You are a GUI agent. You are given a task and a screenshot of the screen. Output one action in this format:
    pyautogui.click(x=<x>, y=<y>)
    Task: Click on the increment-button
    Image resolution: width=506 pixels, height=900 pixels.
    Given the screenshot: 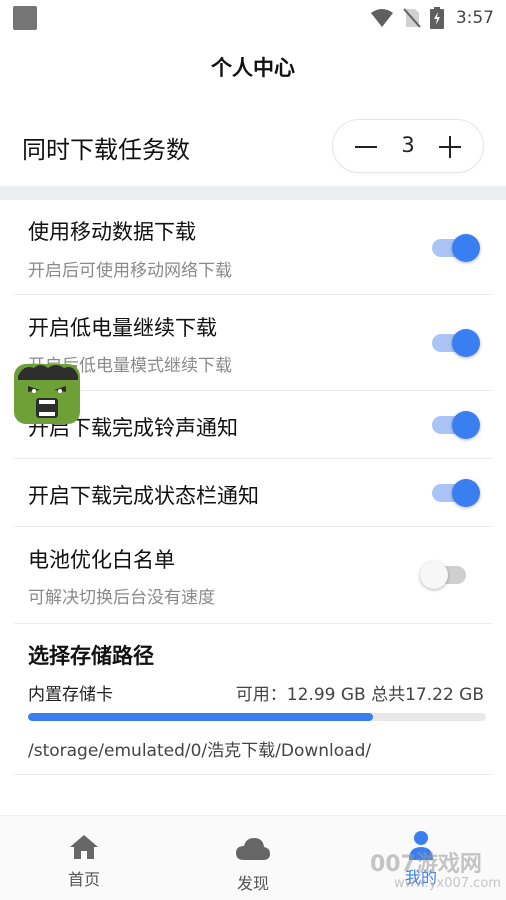 What is the action you would take?
    pyautogui.click(x=450, y=147)
    